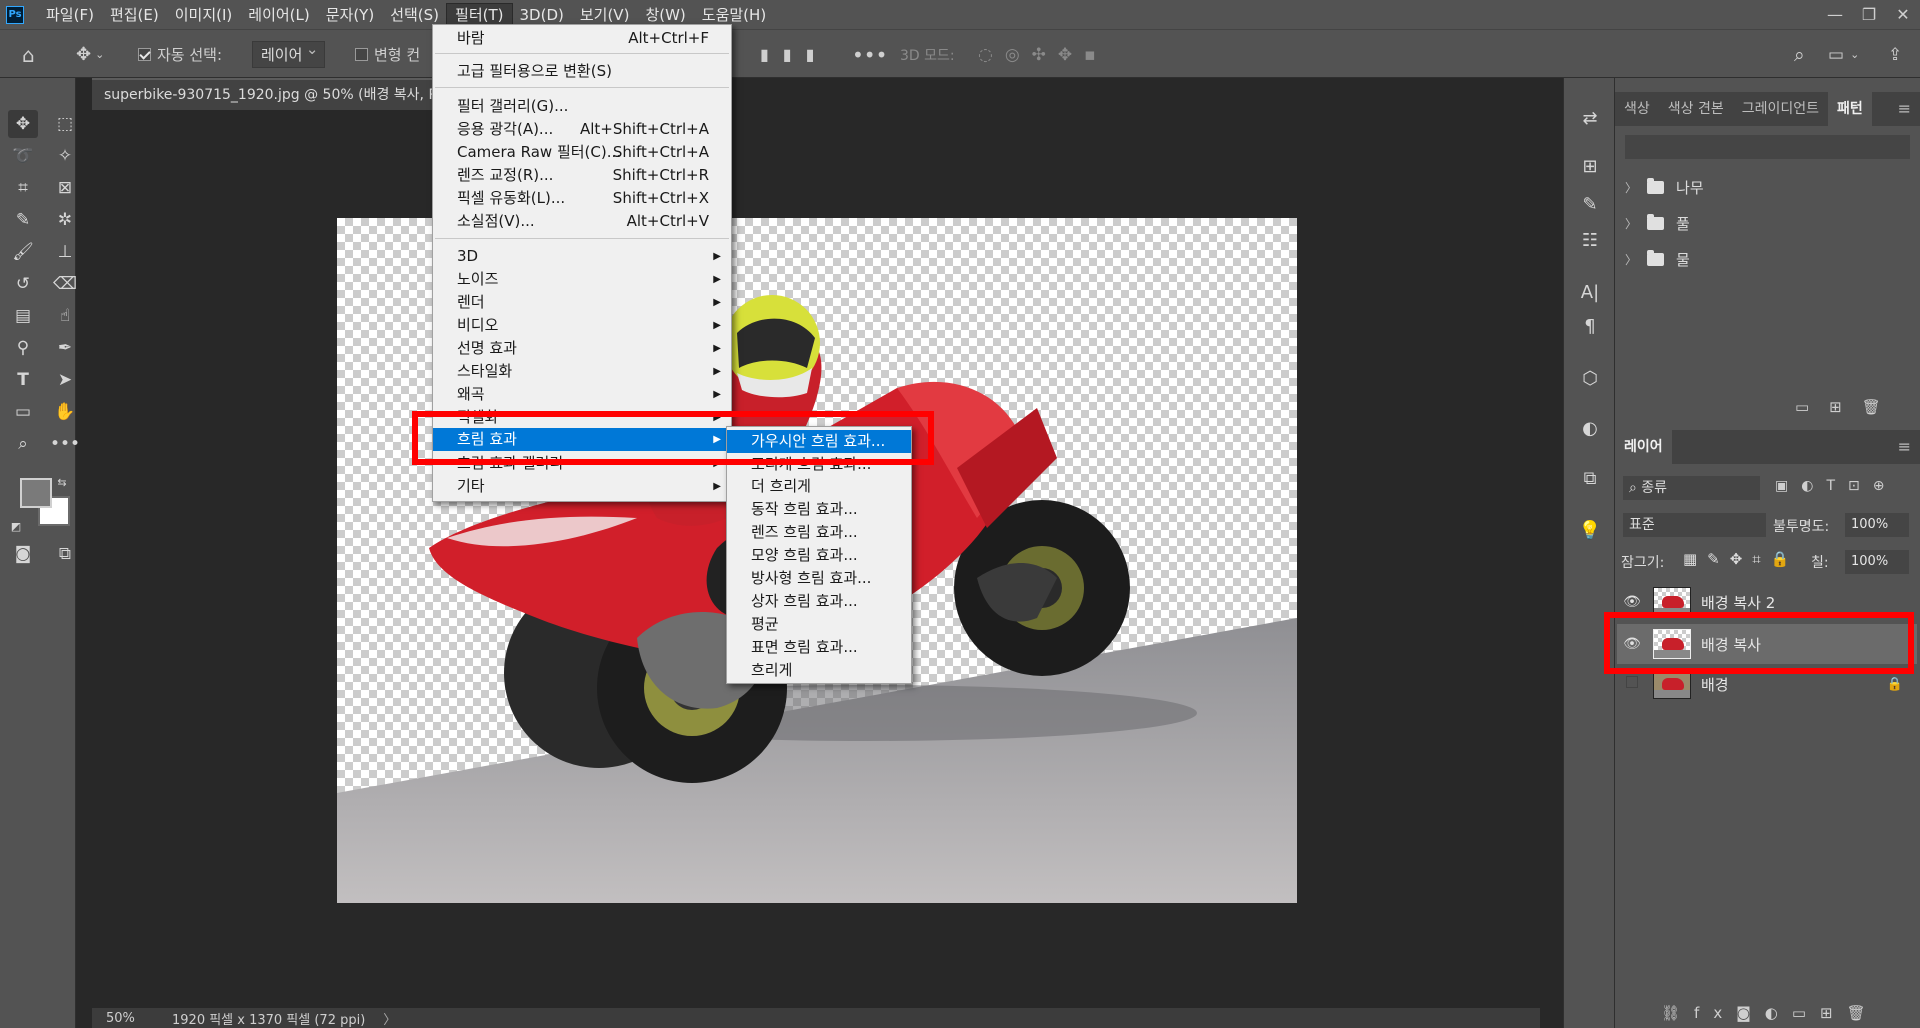 This screenshot has height=1028, width=1920. I want to click on pattern-folder-grass: 〉 풀, so click(1657, 223).